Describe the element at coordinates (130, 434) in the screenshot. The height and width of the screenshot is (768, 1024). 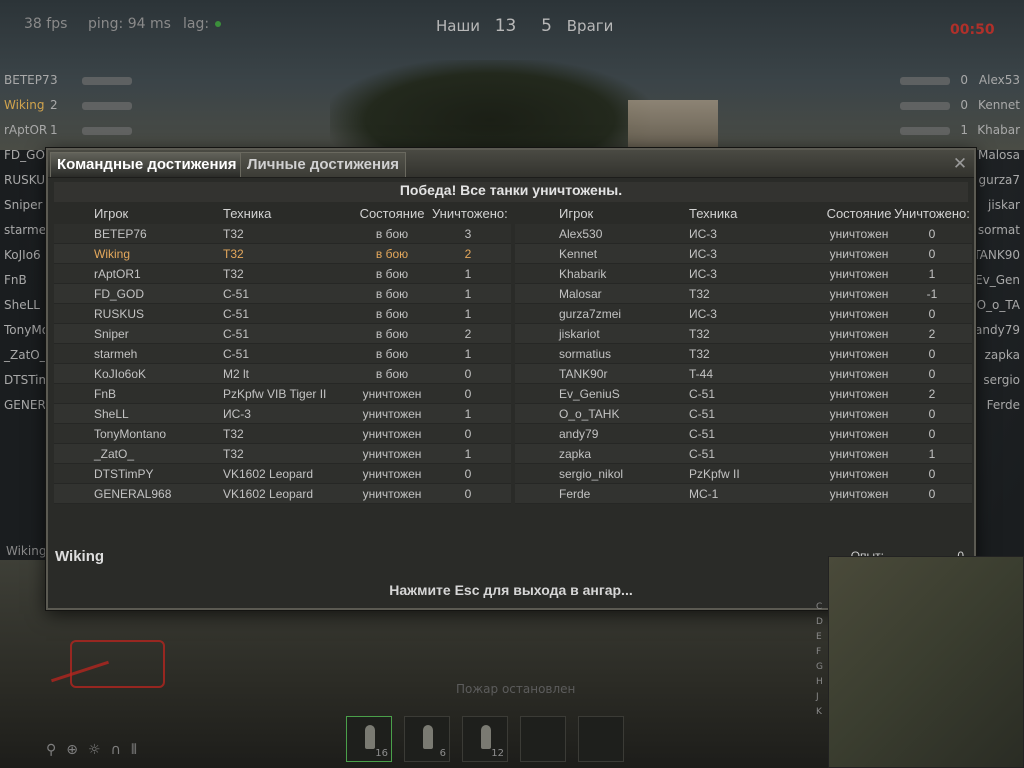
I see `cell-player: TonyMontano` at that location.